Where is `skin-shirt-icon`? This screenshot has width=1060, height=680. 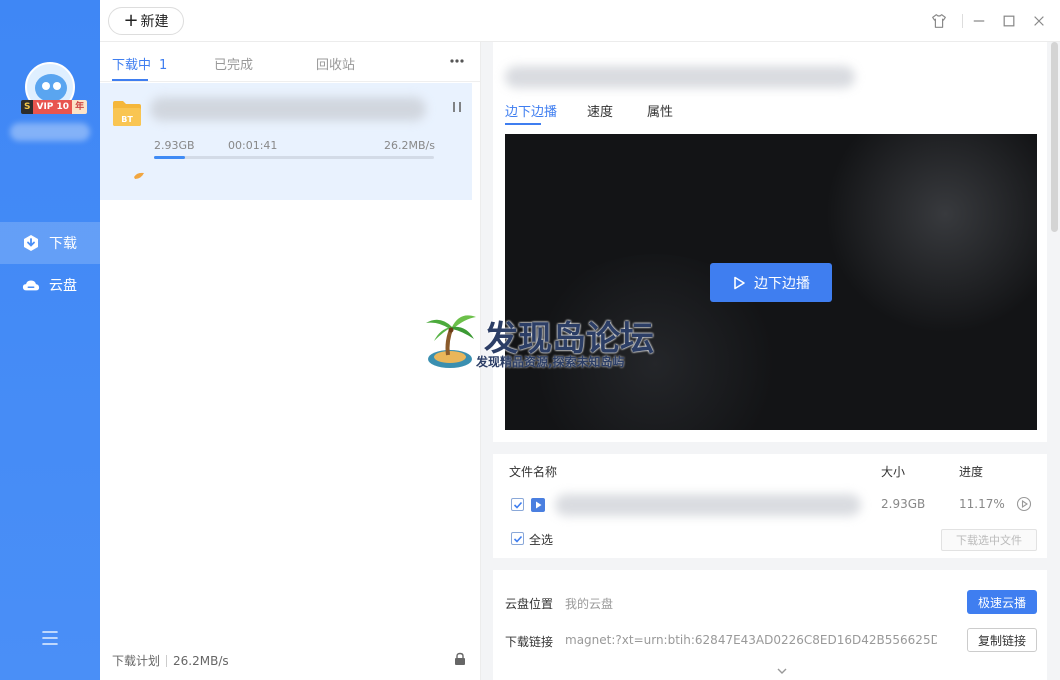
skin-shirt-icon is located at coordinates (939, 21).